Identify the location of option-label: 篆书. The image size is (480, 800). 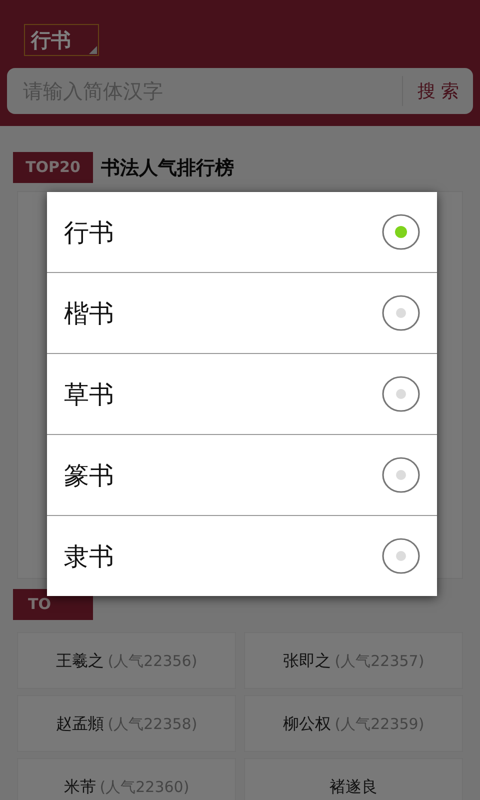
(89, 476).